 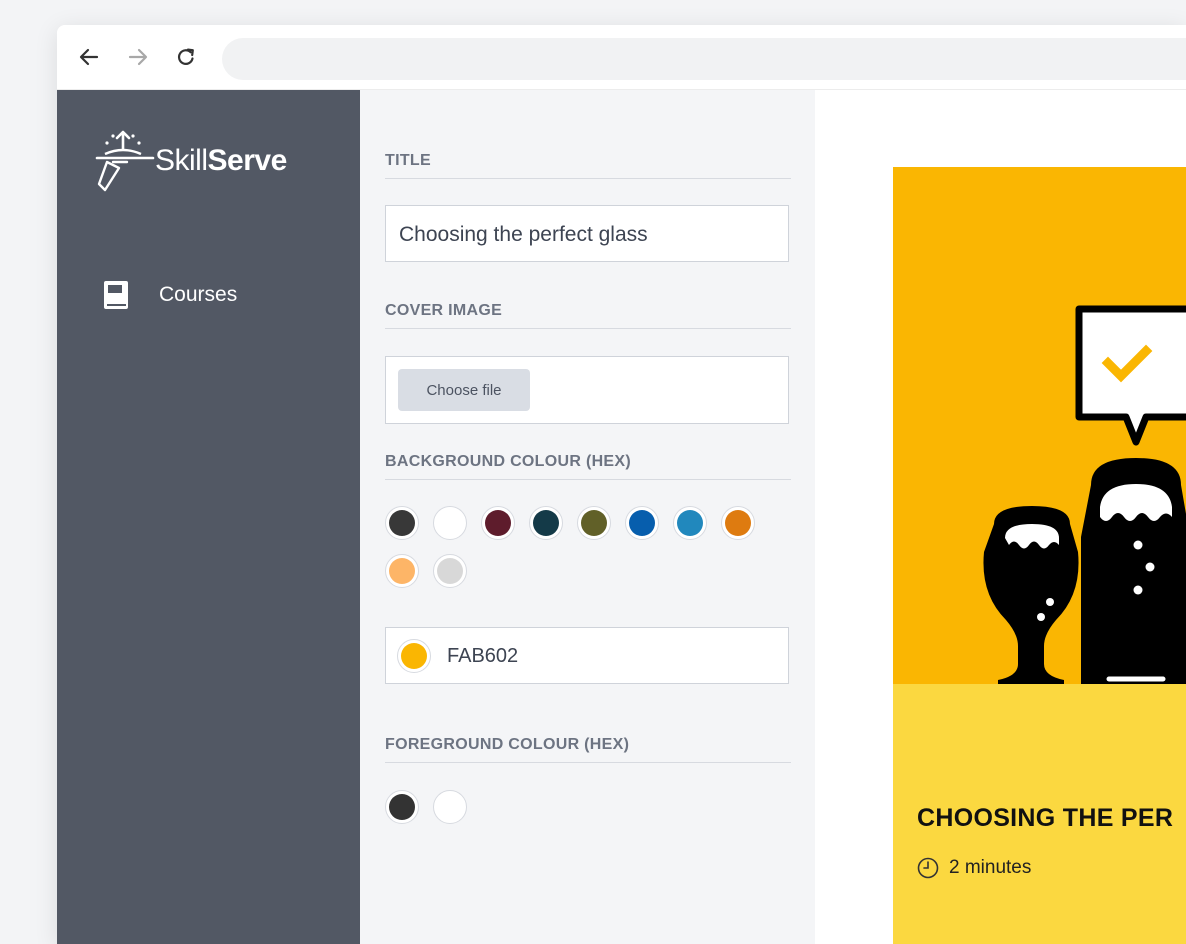 What do you see at coordinates (116, 295) in the screenshot?
I see `book-icon` at bounding box center [116, 295].